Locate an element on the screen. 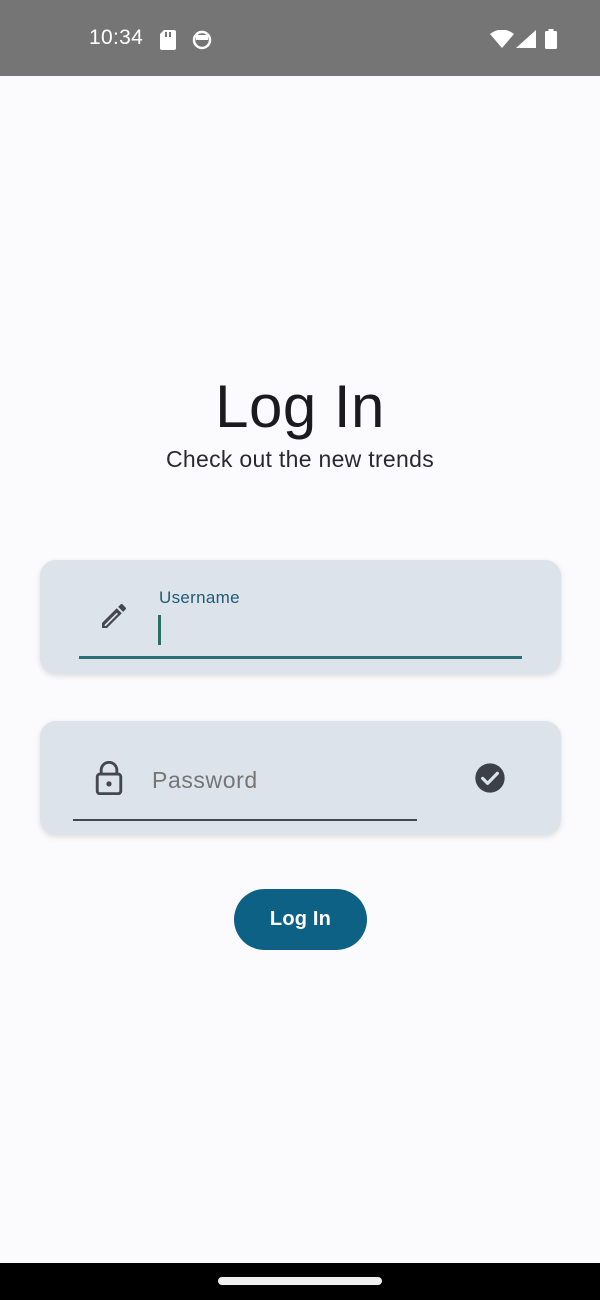 Image resolution: width=600 pixels, height=1300 pixels. home-gesture-handle is located at coordinates (300, 1281).